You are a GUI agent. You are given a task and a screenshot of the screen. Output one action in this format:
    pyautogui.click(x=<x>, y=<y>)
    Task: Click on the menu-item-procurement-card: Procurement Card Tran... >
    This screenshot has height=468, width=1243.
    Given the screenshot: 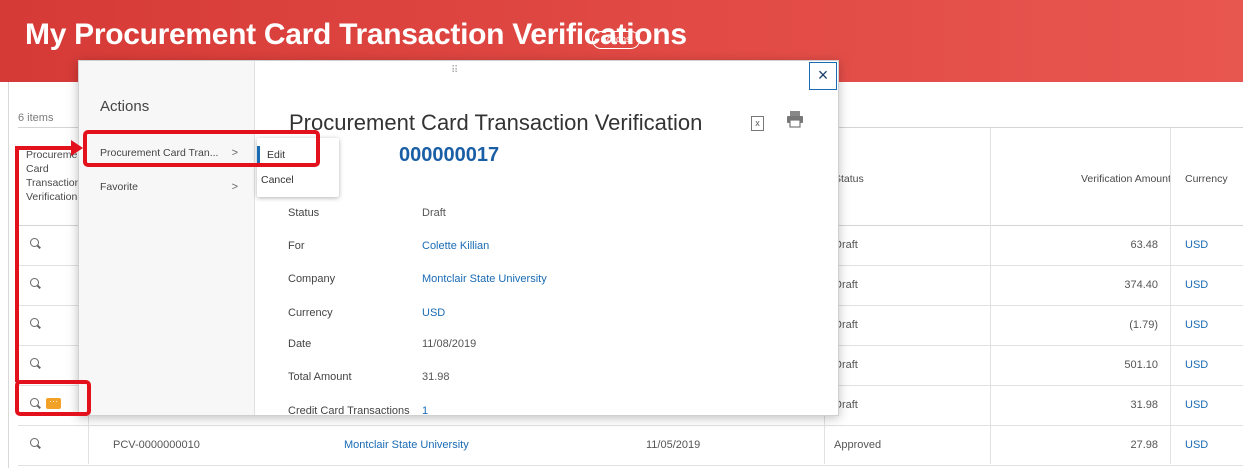 What is the action you would take?
    pyautogui.click(x=175, y=153)
    